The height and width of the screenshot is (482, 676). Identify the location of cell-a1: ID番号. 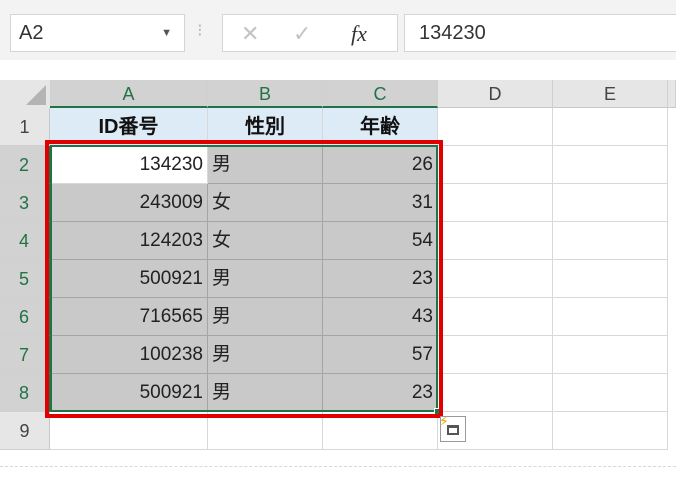
(129, 127).